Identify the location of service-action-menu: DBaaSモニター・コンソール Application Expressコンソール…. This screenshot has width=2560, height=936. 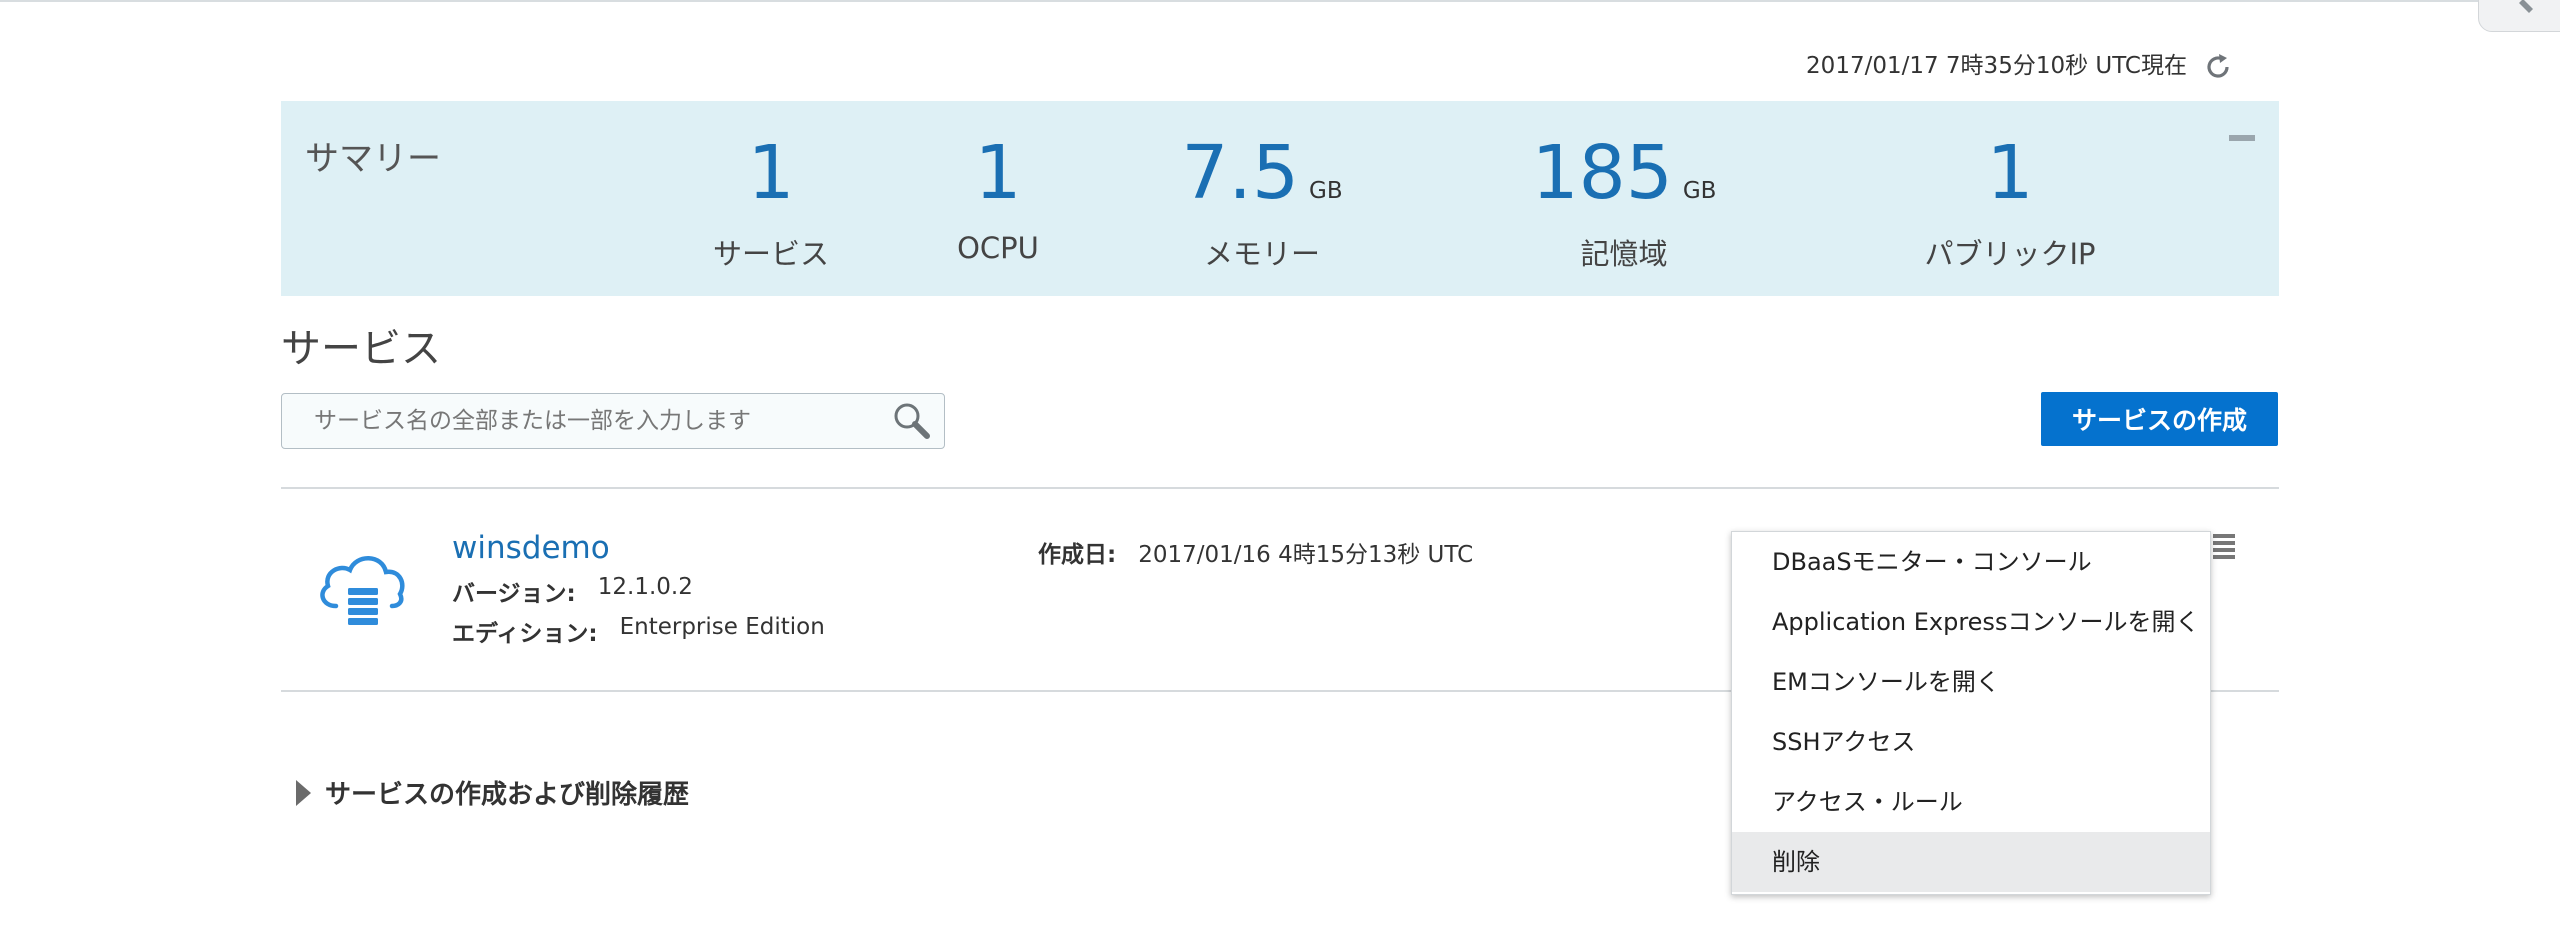
(1971, 713).